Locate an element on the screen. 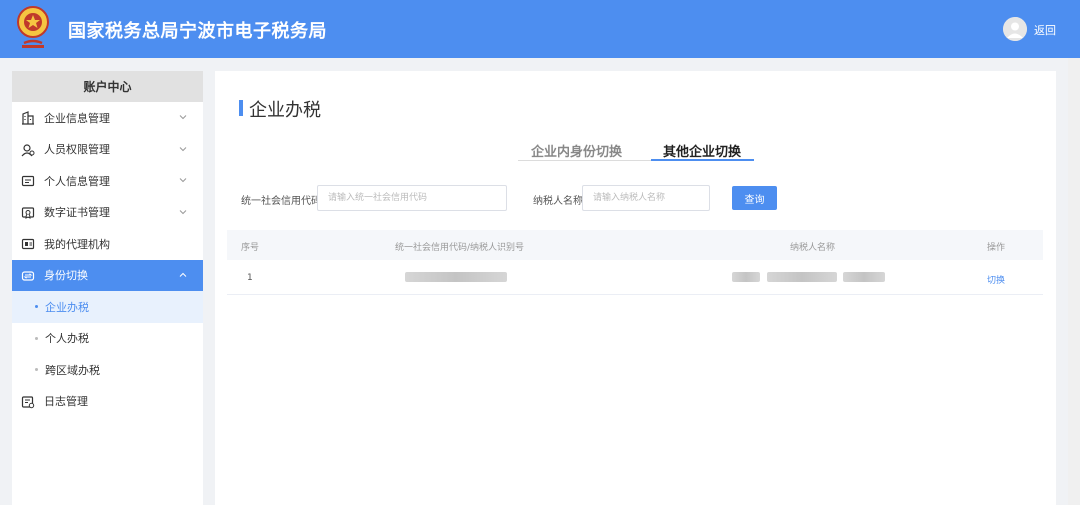  title-accent-bar is located at coordinates (241, 108).